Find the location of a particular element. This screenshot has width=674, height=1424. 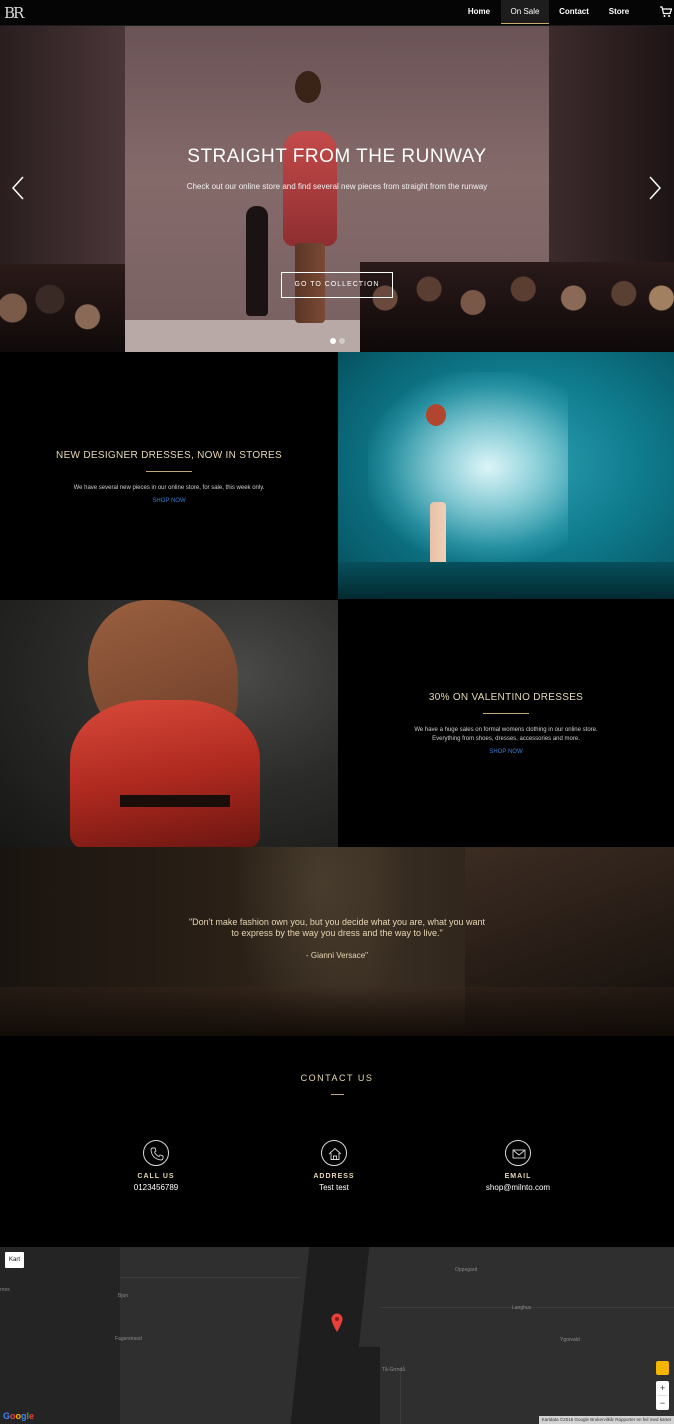

hero-title: STRAIGHT FROM THE RUNWAY is located at coordinates (337, 156).